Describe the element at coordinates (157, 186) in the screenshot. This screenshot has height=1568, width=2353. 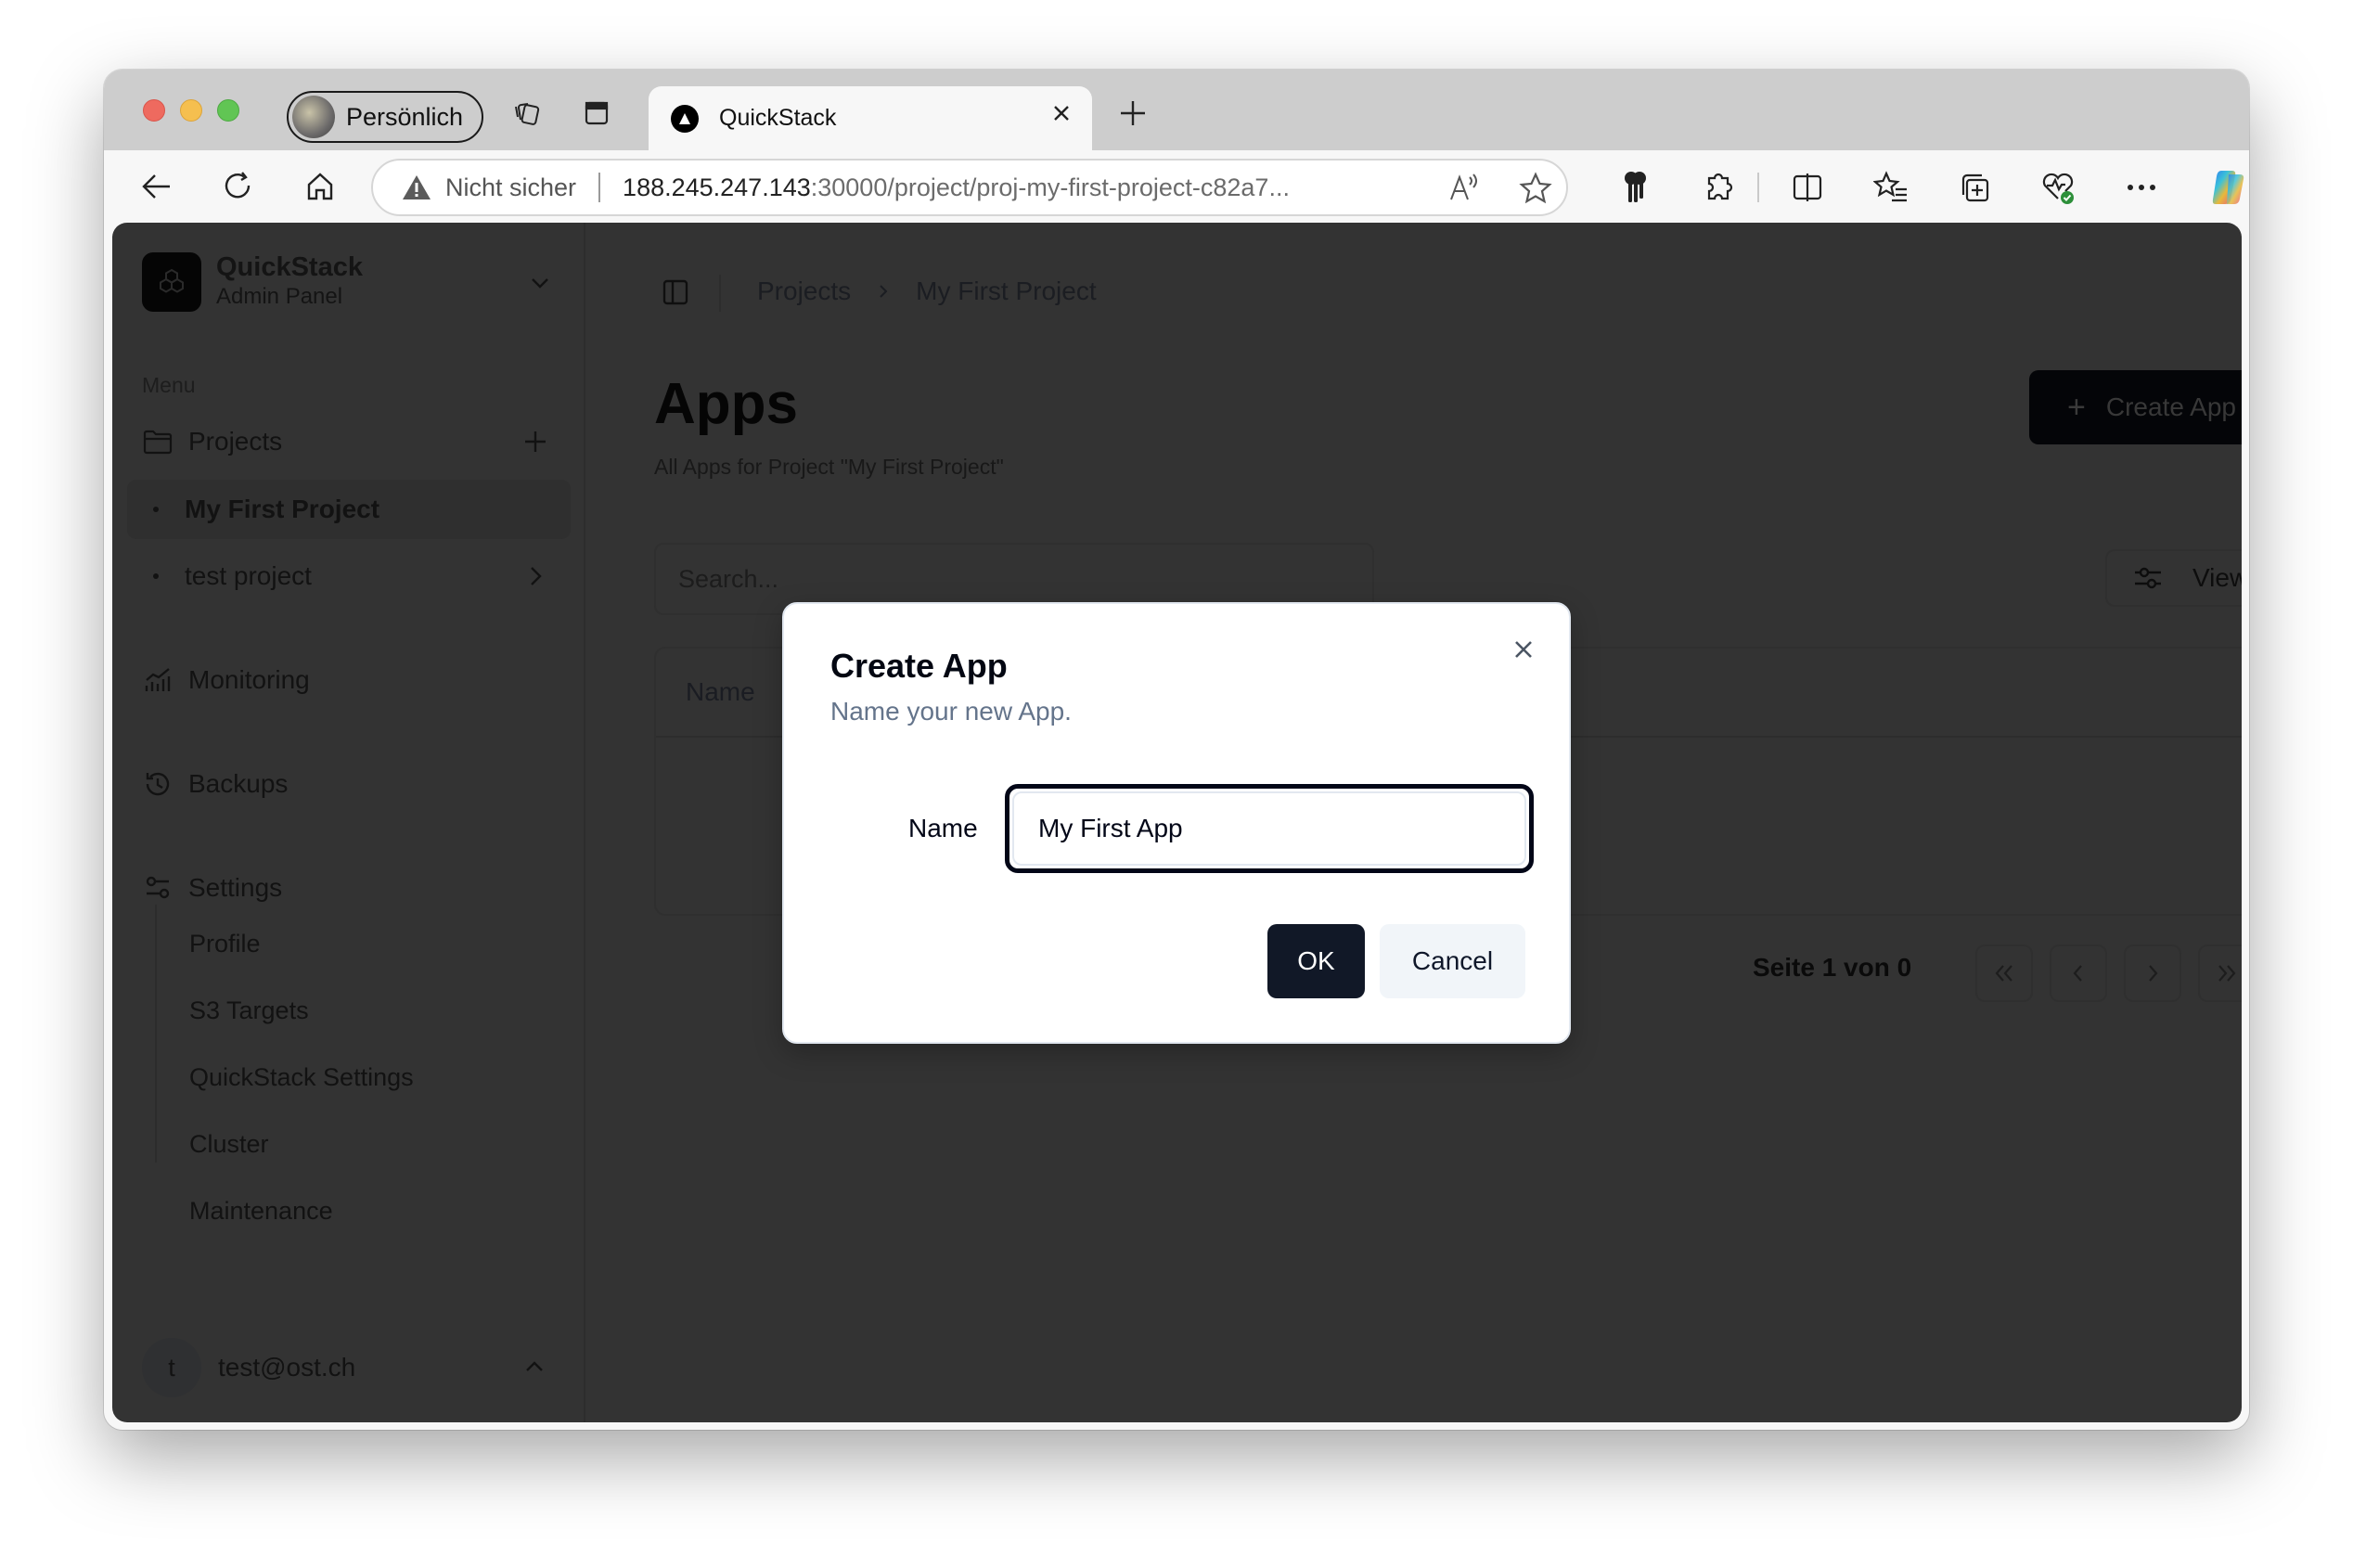
I see `back-icon` at that location.